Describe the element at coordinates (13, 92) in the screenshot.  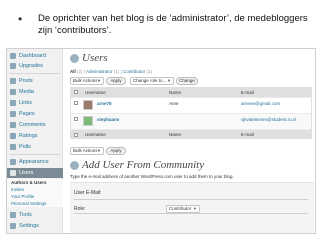
I see `media-icon` at that location.